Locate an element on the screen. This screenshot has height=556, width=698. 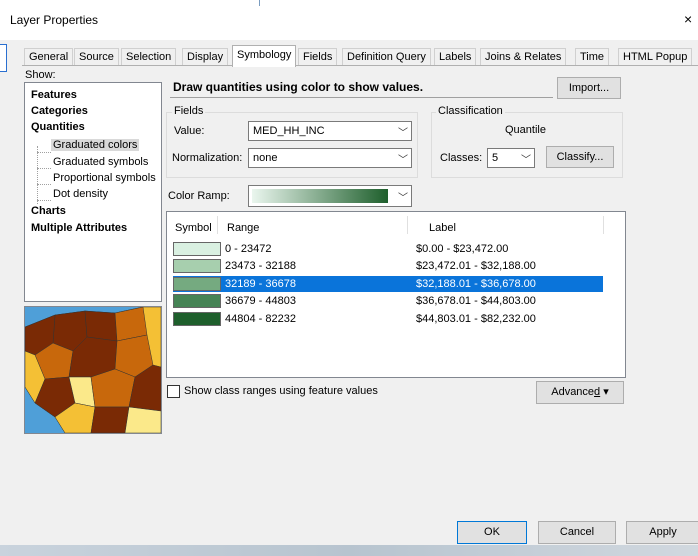
title-bar: Layer Properties × is located at coordinates (349, 20).